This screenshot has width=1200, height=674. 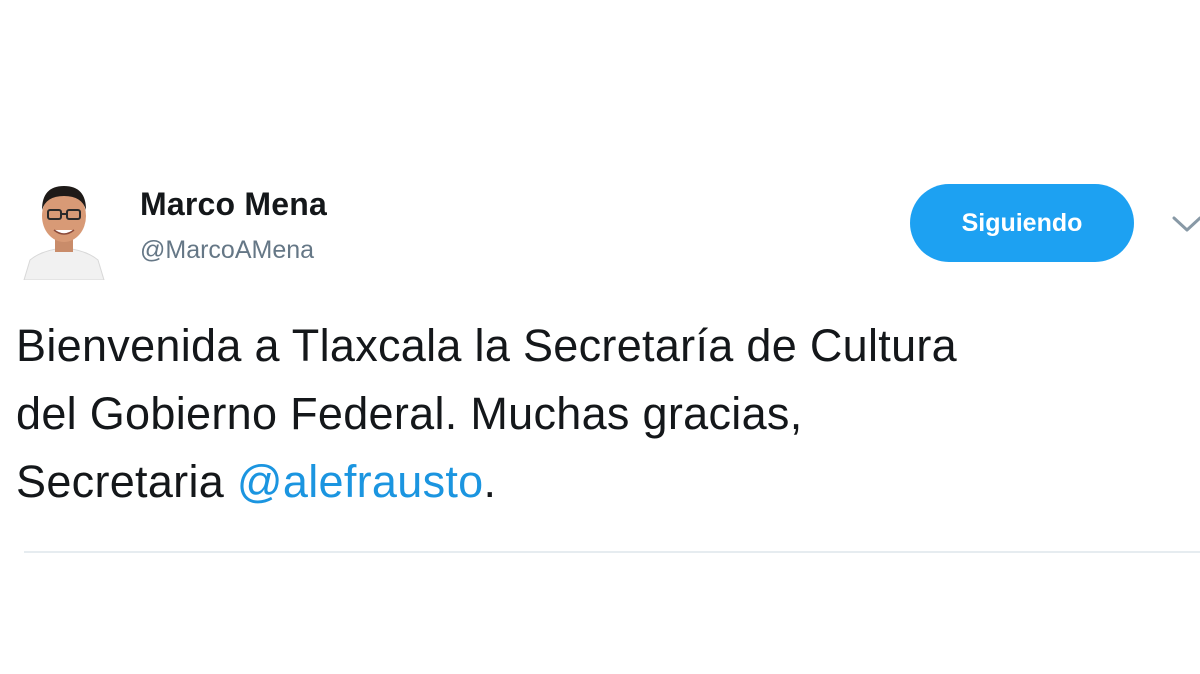 What do you see at coordinates (612, 552) in the screenshot?
I see `divider` at bounding box center [612, 552].